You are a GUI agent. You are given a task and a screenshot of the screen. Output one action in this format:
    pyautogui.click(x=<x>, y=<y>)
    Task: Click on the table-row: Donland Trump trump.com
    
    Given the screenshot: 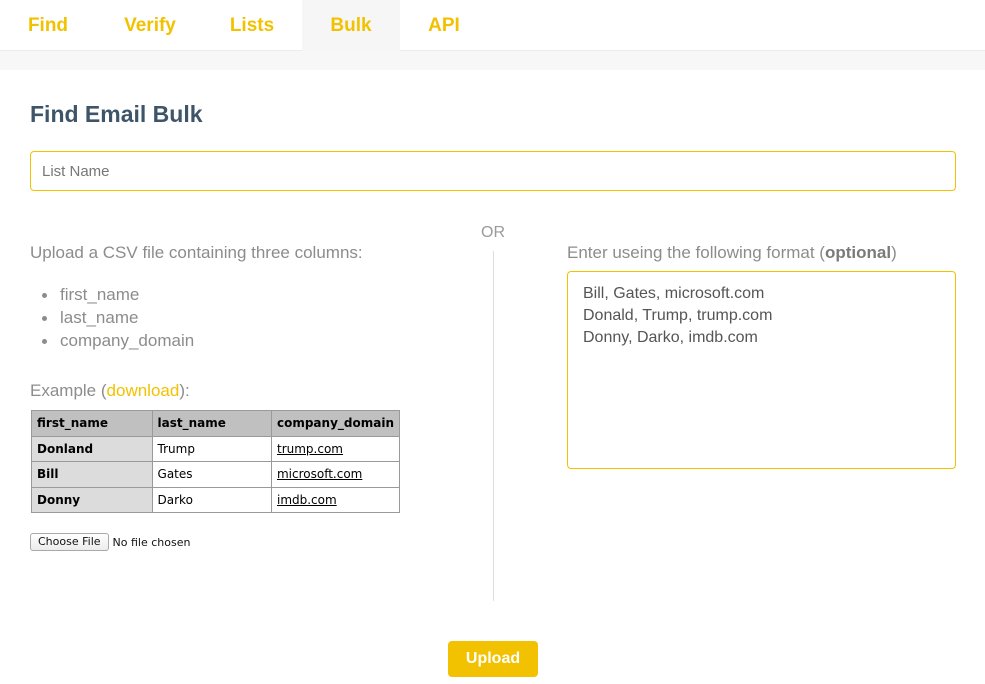 What is the action you would take?
    pyautogui.click(x=216, y=448)
    